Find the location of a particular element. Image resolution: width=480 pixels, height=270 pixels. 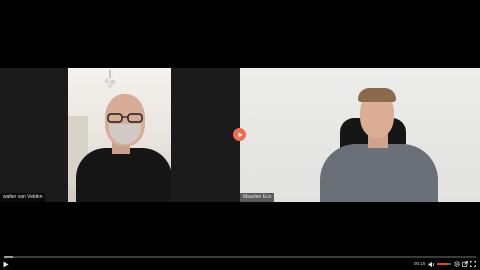

time-display: 00:15 is located at coordinates (420, 263).